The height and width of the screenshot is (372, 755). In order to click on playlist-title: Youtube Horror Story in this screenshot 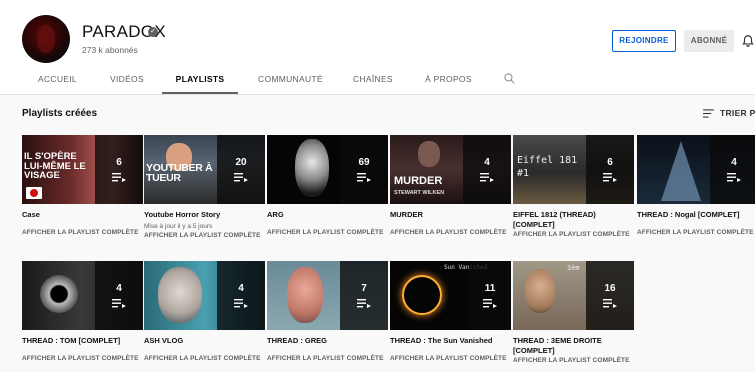, I will do `click(204, 215)`.